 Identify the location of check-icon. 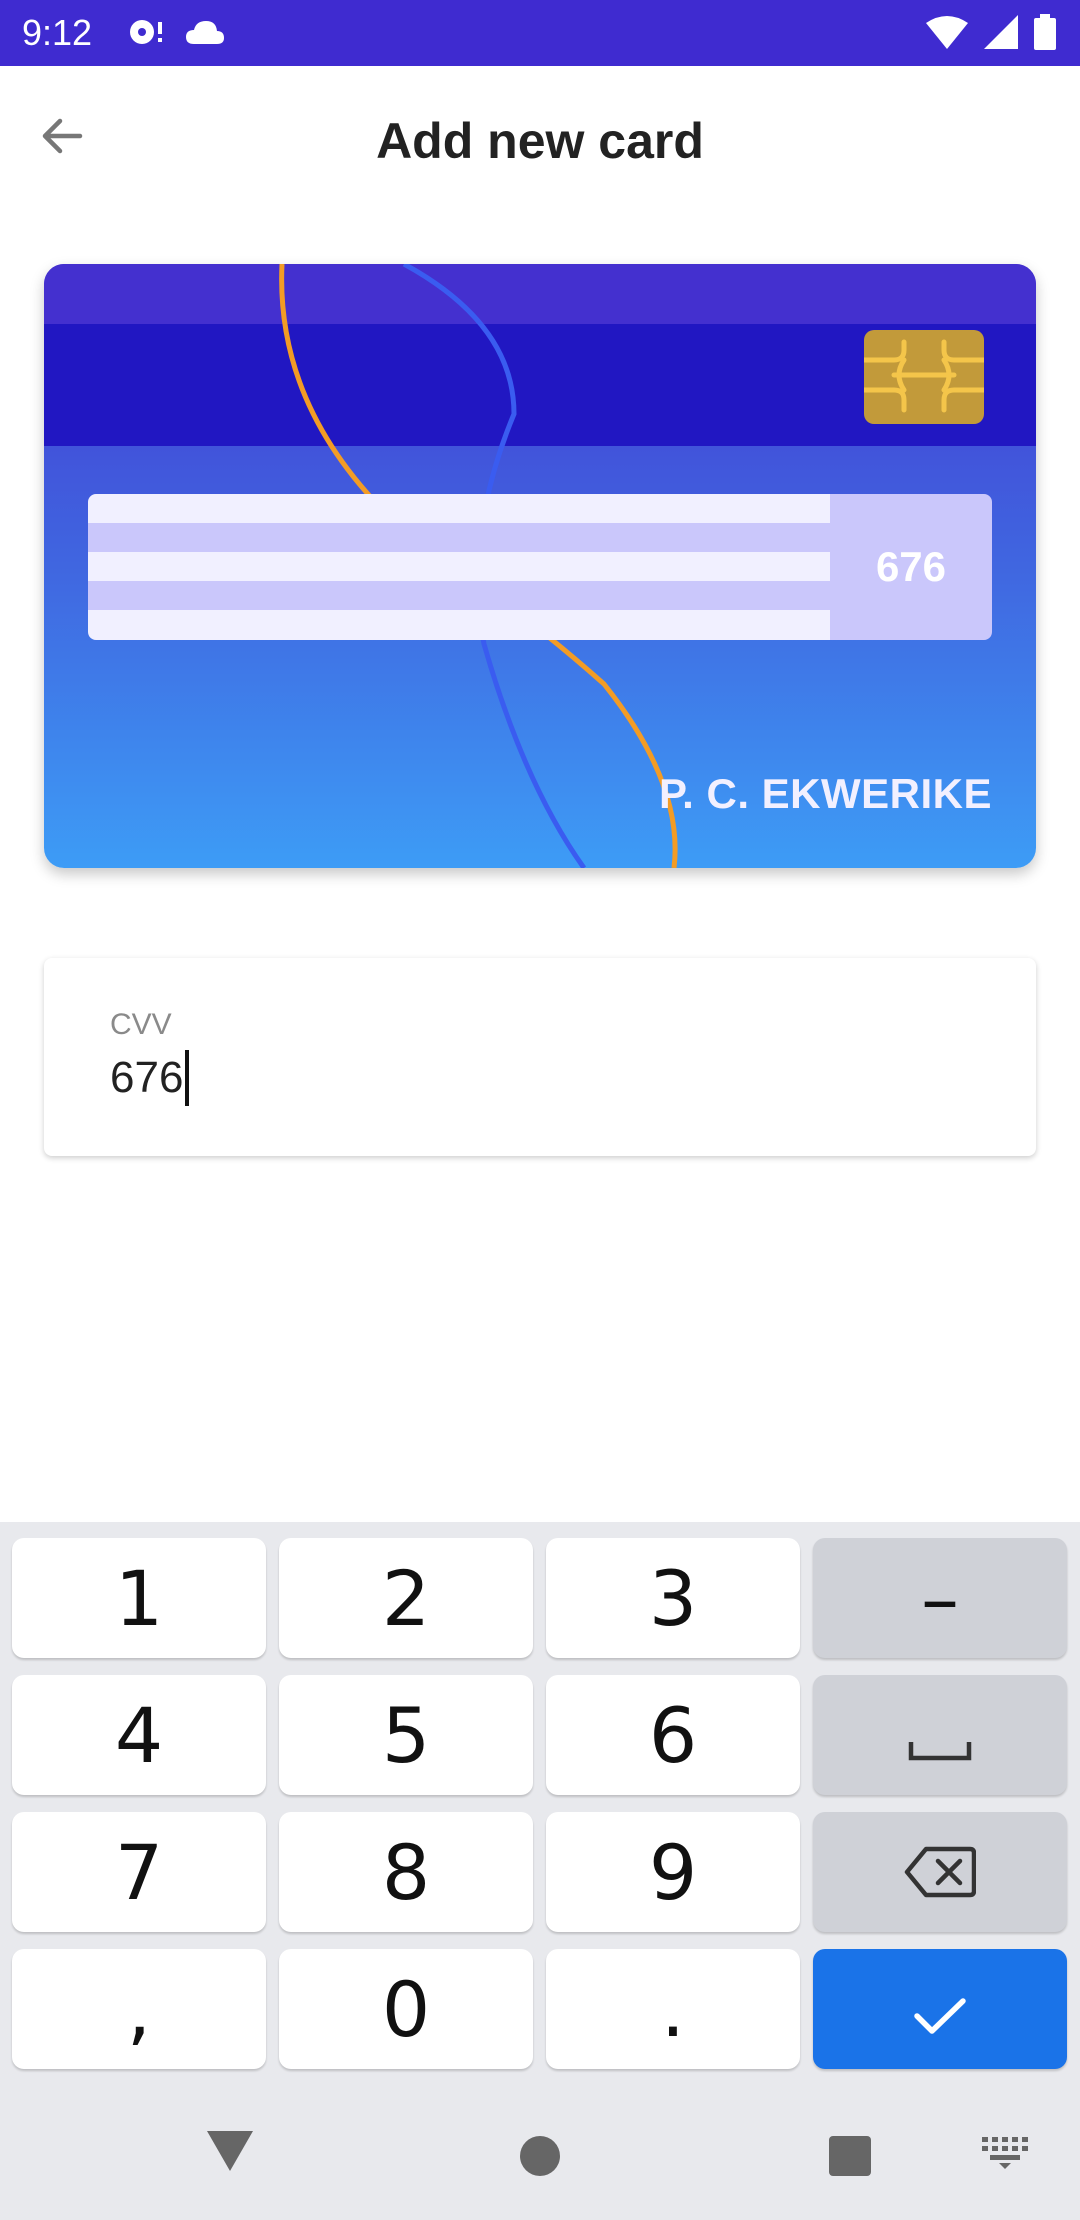
(940, 2009).